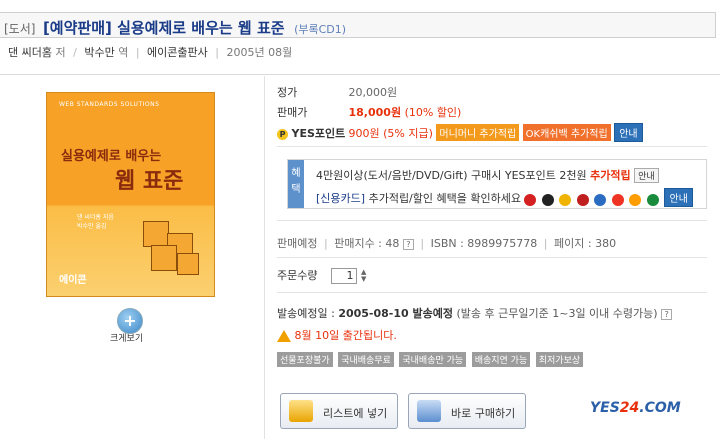 Image resolution: width=720 pixels, height=439 pixels. Describe the element at coordinates (345, 335) in the screenshot. I see `release-warning: 8월 10일 출간됩니다.` at that location.